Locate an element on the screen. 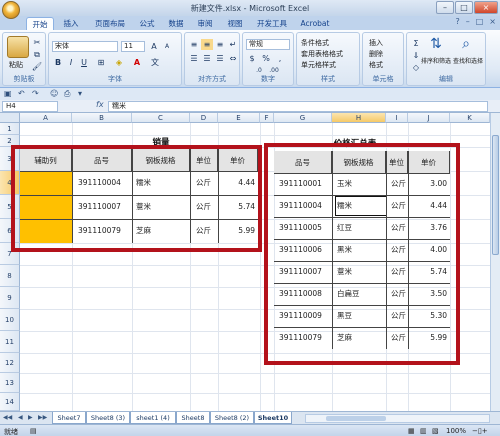 This screenshot has height=436, width=500. column-header-k: K is located at coordinates (470, 118).